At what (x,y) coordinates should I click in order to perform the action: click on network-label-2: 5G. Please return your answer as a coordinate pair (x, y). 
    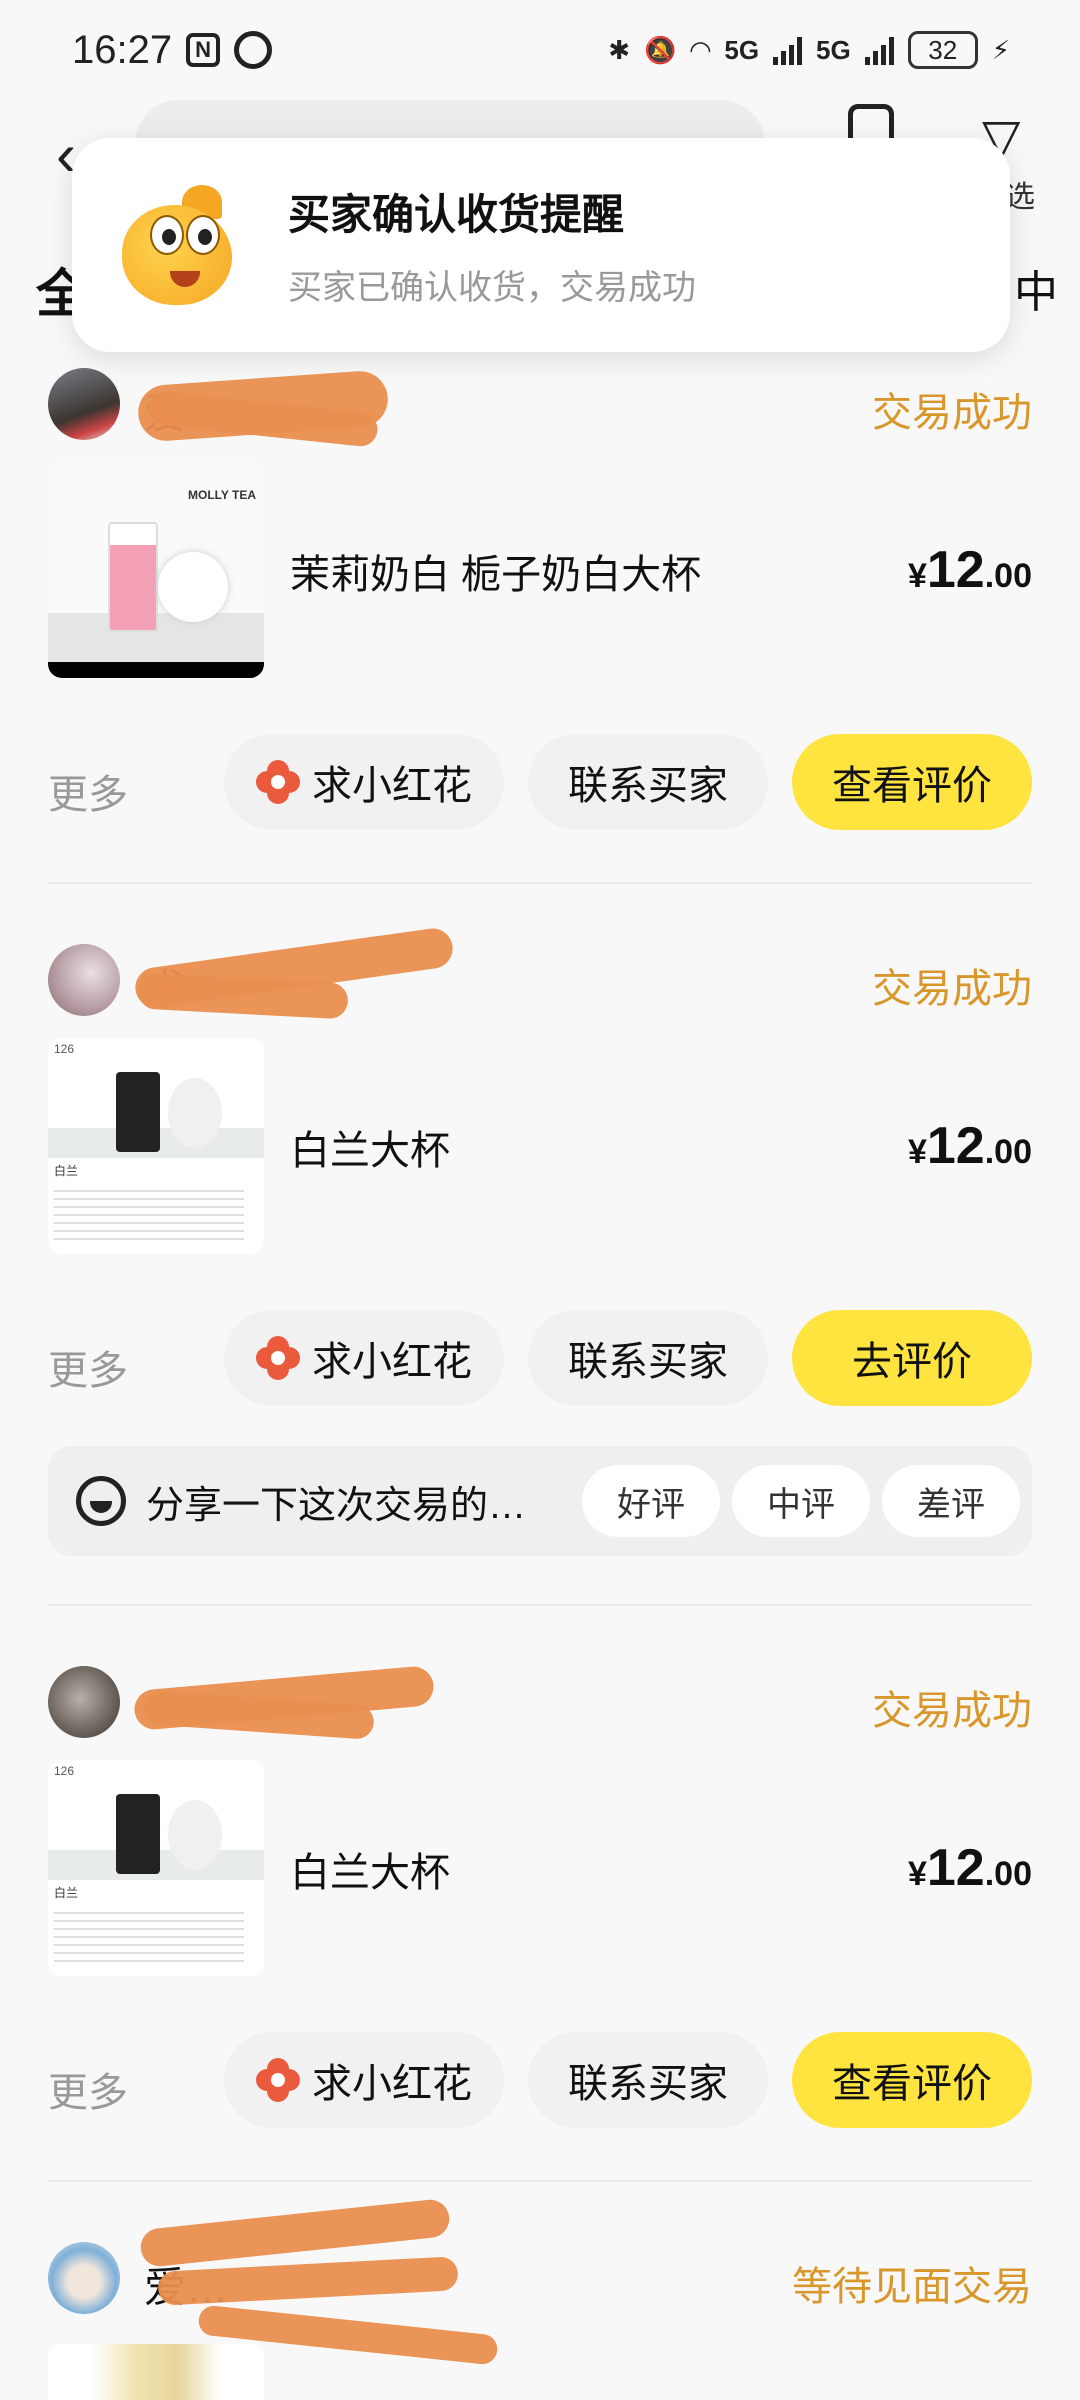
    Looking at the image, I should click on (833, 49).